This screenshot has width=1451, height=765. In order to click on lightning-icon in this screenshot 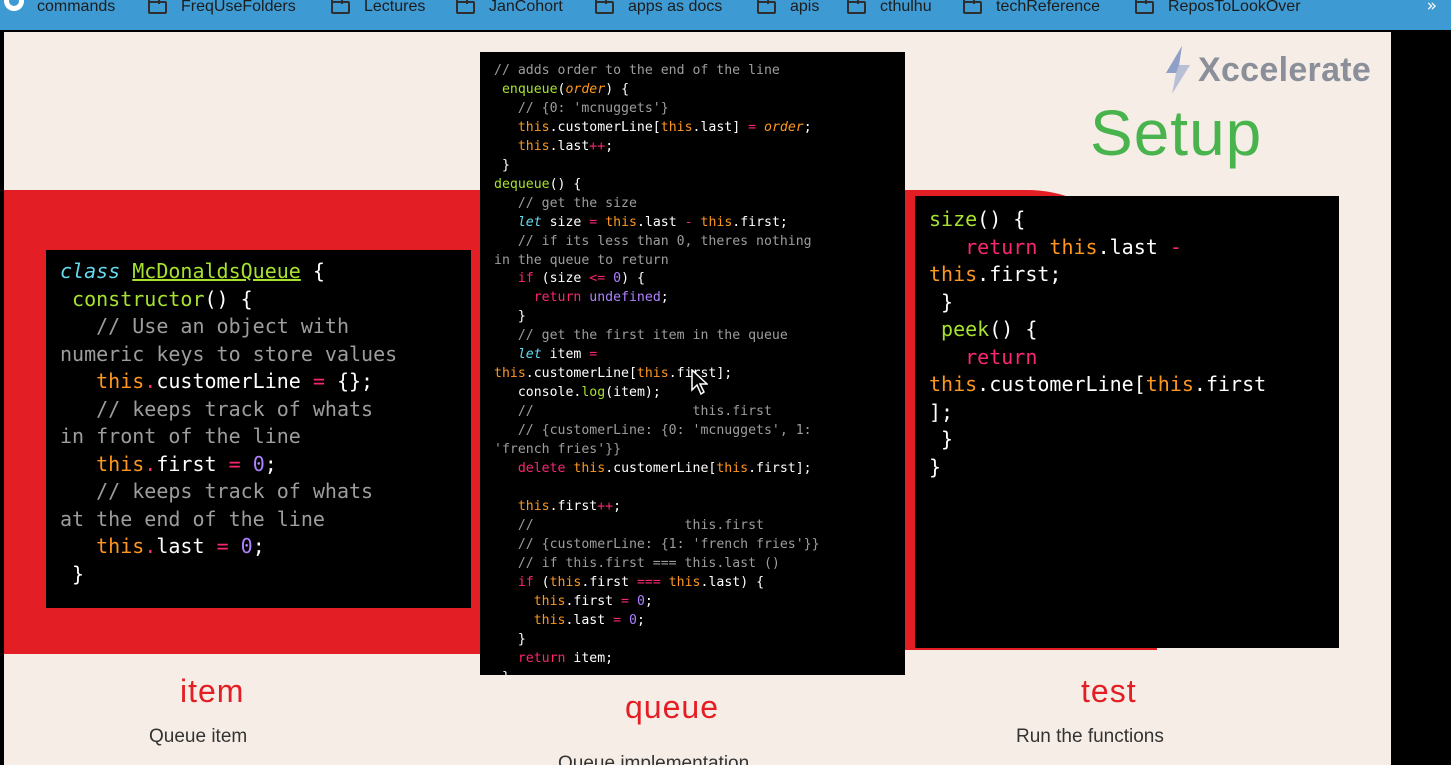, I will do `click(1178, 70)`.